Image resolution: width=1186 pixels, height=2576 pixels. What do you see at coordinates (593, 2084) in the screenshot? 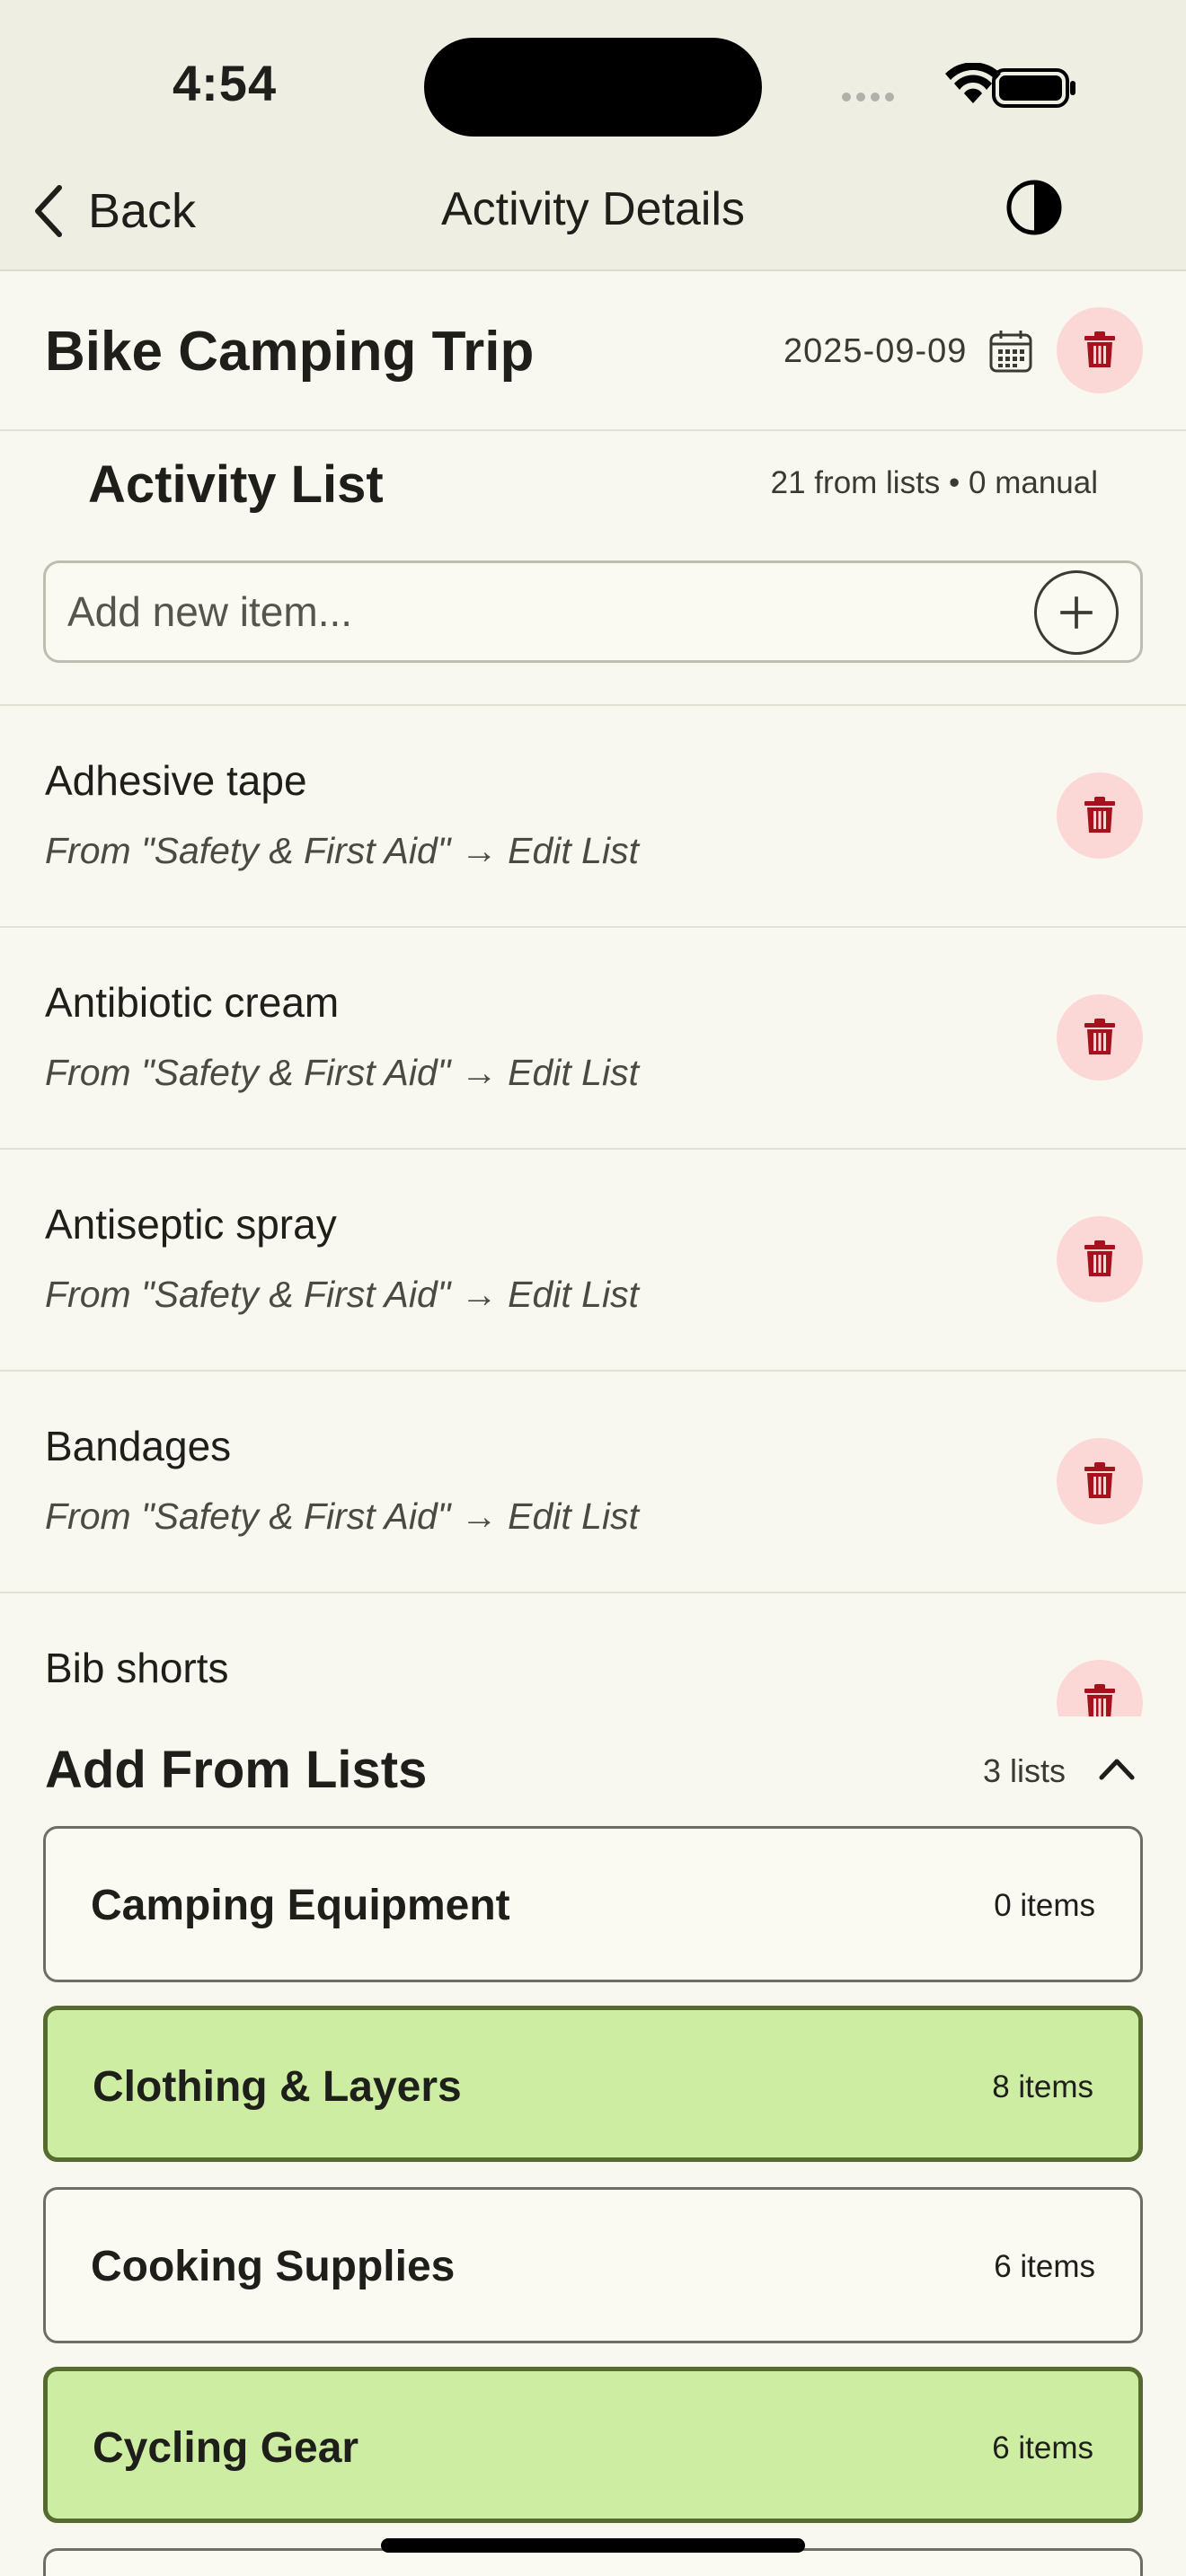
I see `list-card-clothing-layers: Clothing & Layers 8 items` at bounding box center [593, 2084].